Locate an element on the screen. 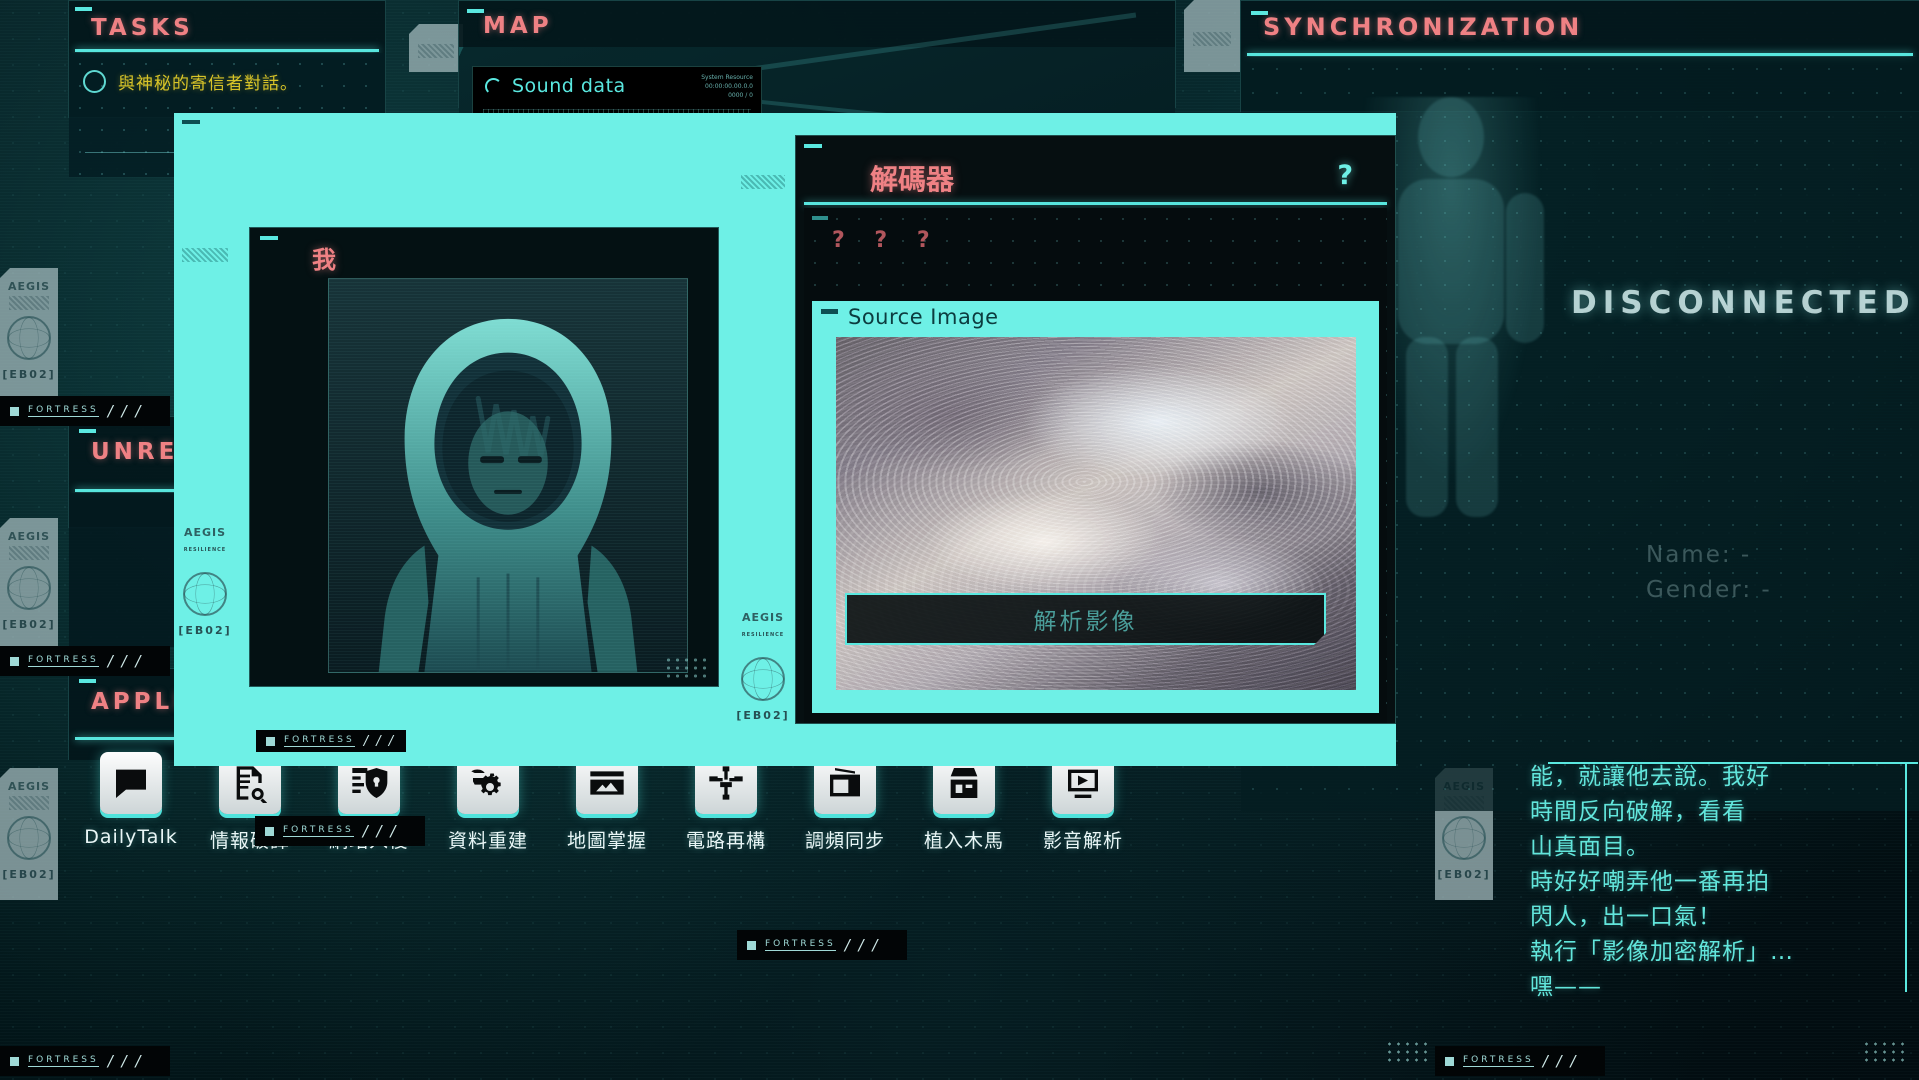 The image size is (1919, 1080). chat-bubble-icon is located at coordinates (131, 783).